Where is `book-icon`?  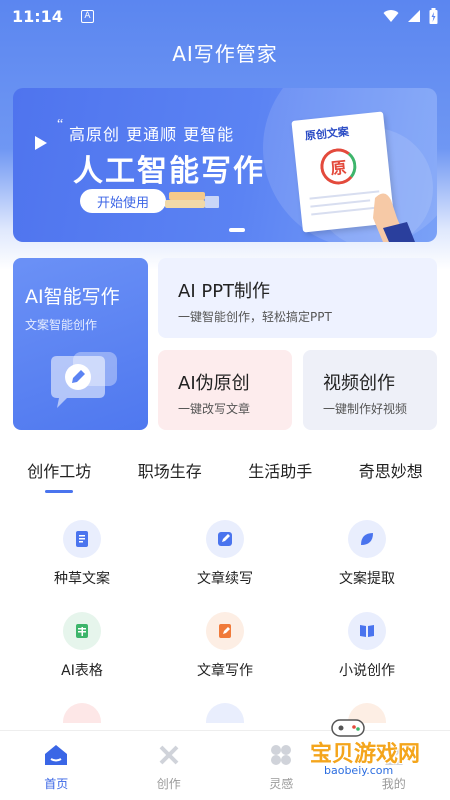 book-icon is located at coordinates (367, 631).